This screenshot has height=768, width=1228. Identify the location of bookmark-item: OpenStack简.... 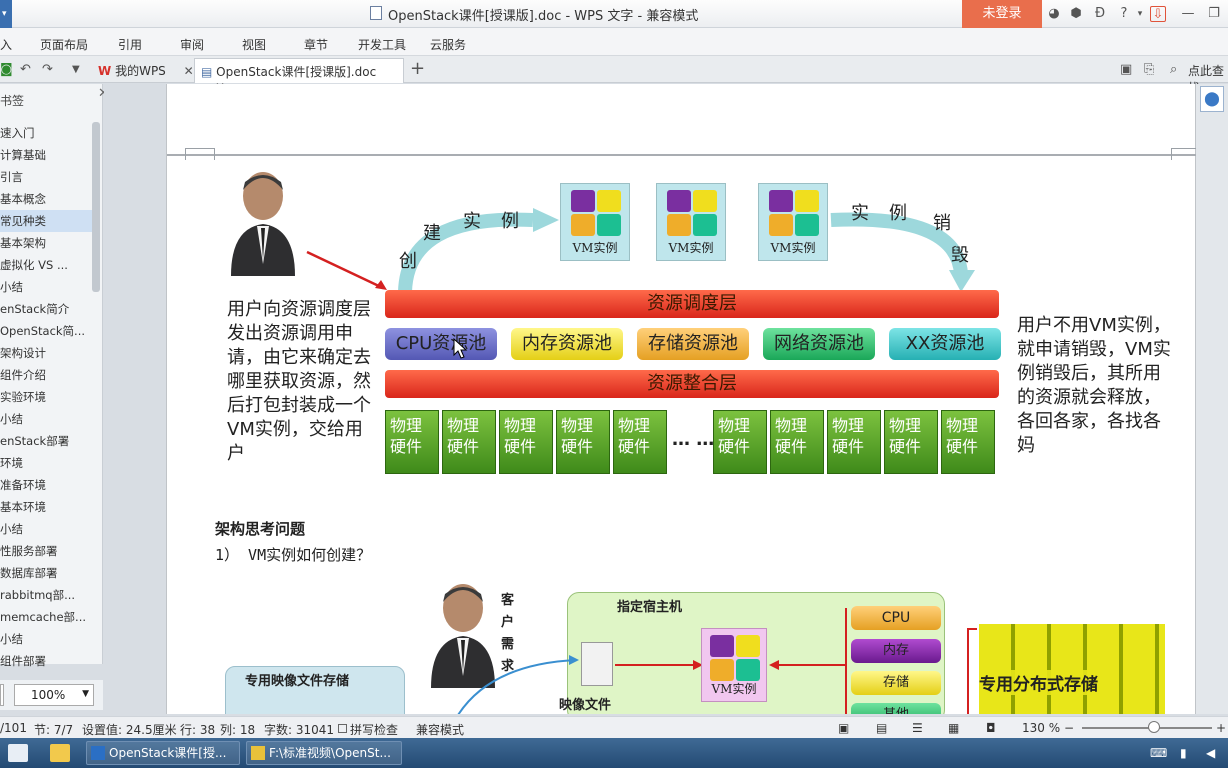
(46, 331).